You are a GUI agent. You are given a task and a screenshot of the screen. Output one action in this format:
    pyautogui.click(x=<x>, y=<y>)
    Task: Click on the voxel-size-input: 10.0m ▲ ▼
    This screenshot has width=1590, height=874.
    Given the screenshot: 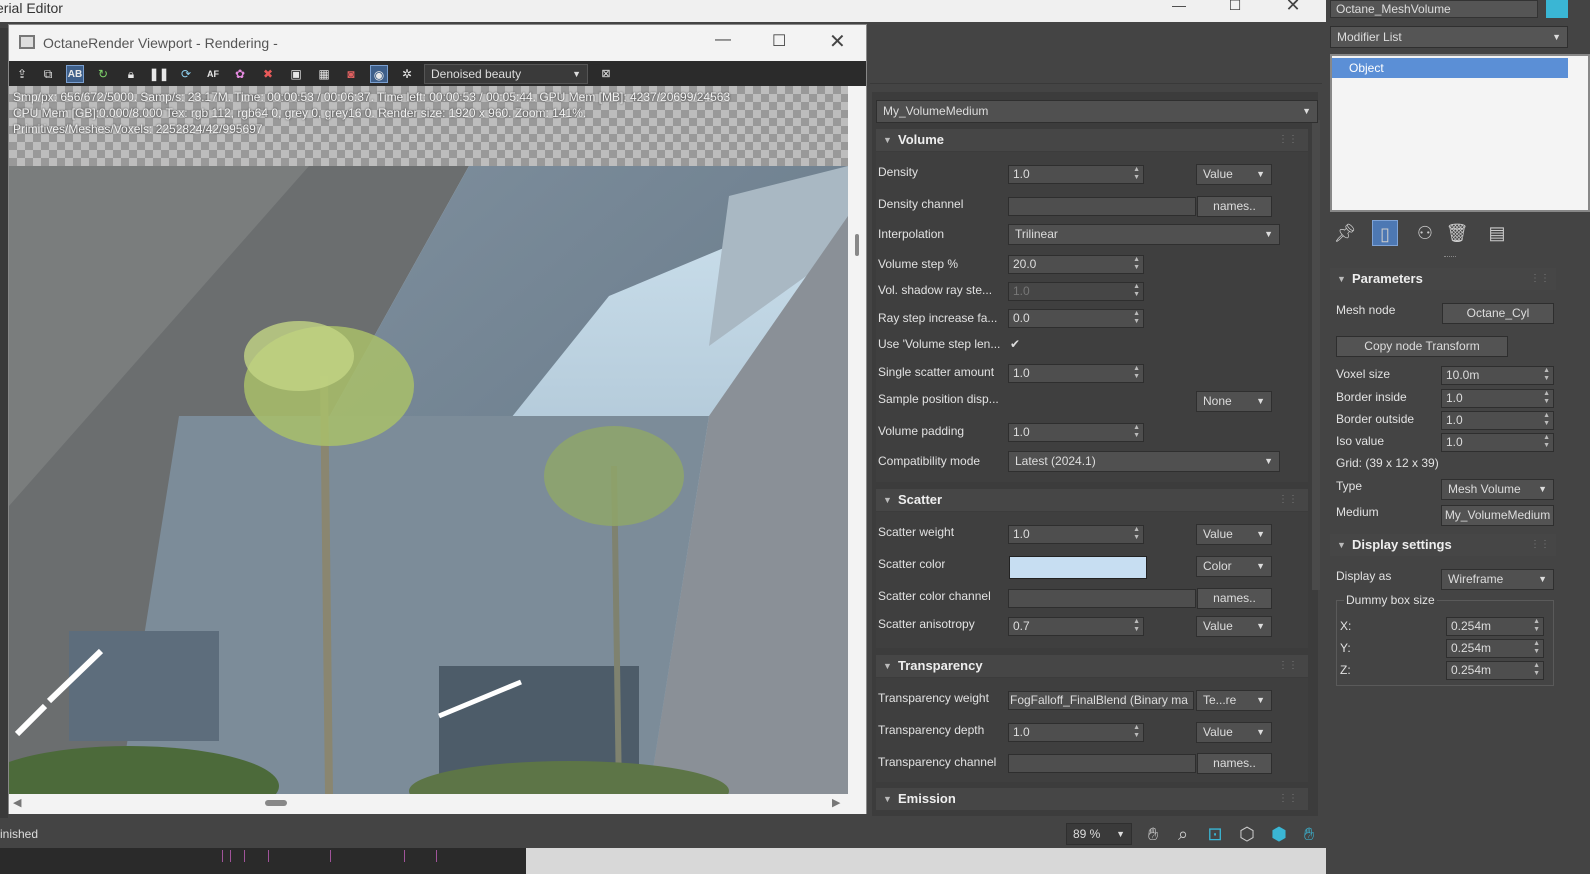 What is the action you would take?
    pyautogui.click(x=1497, y=375)
    